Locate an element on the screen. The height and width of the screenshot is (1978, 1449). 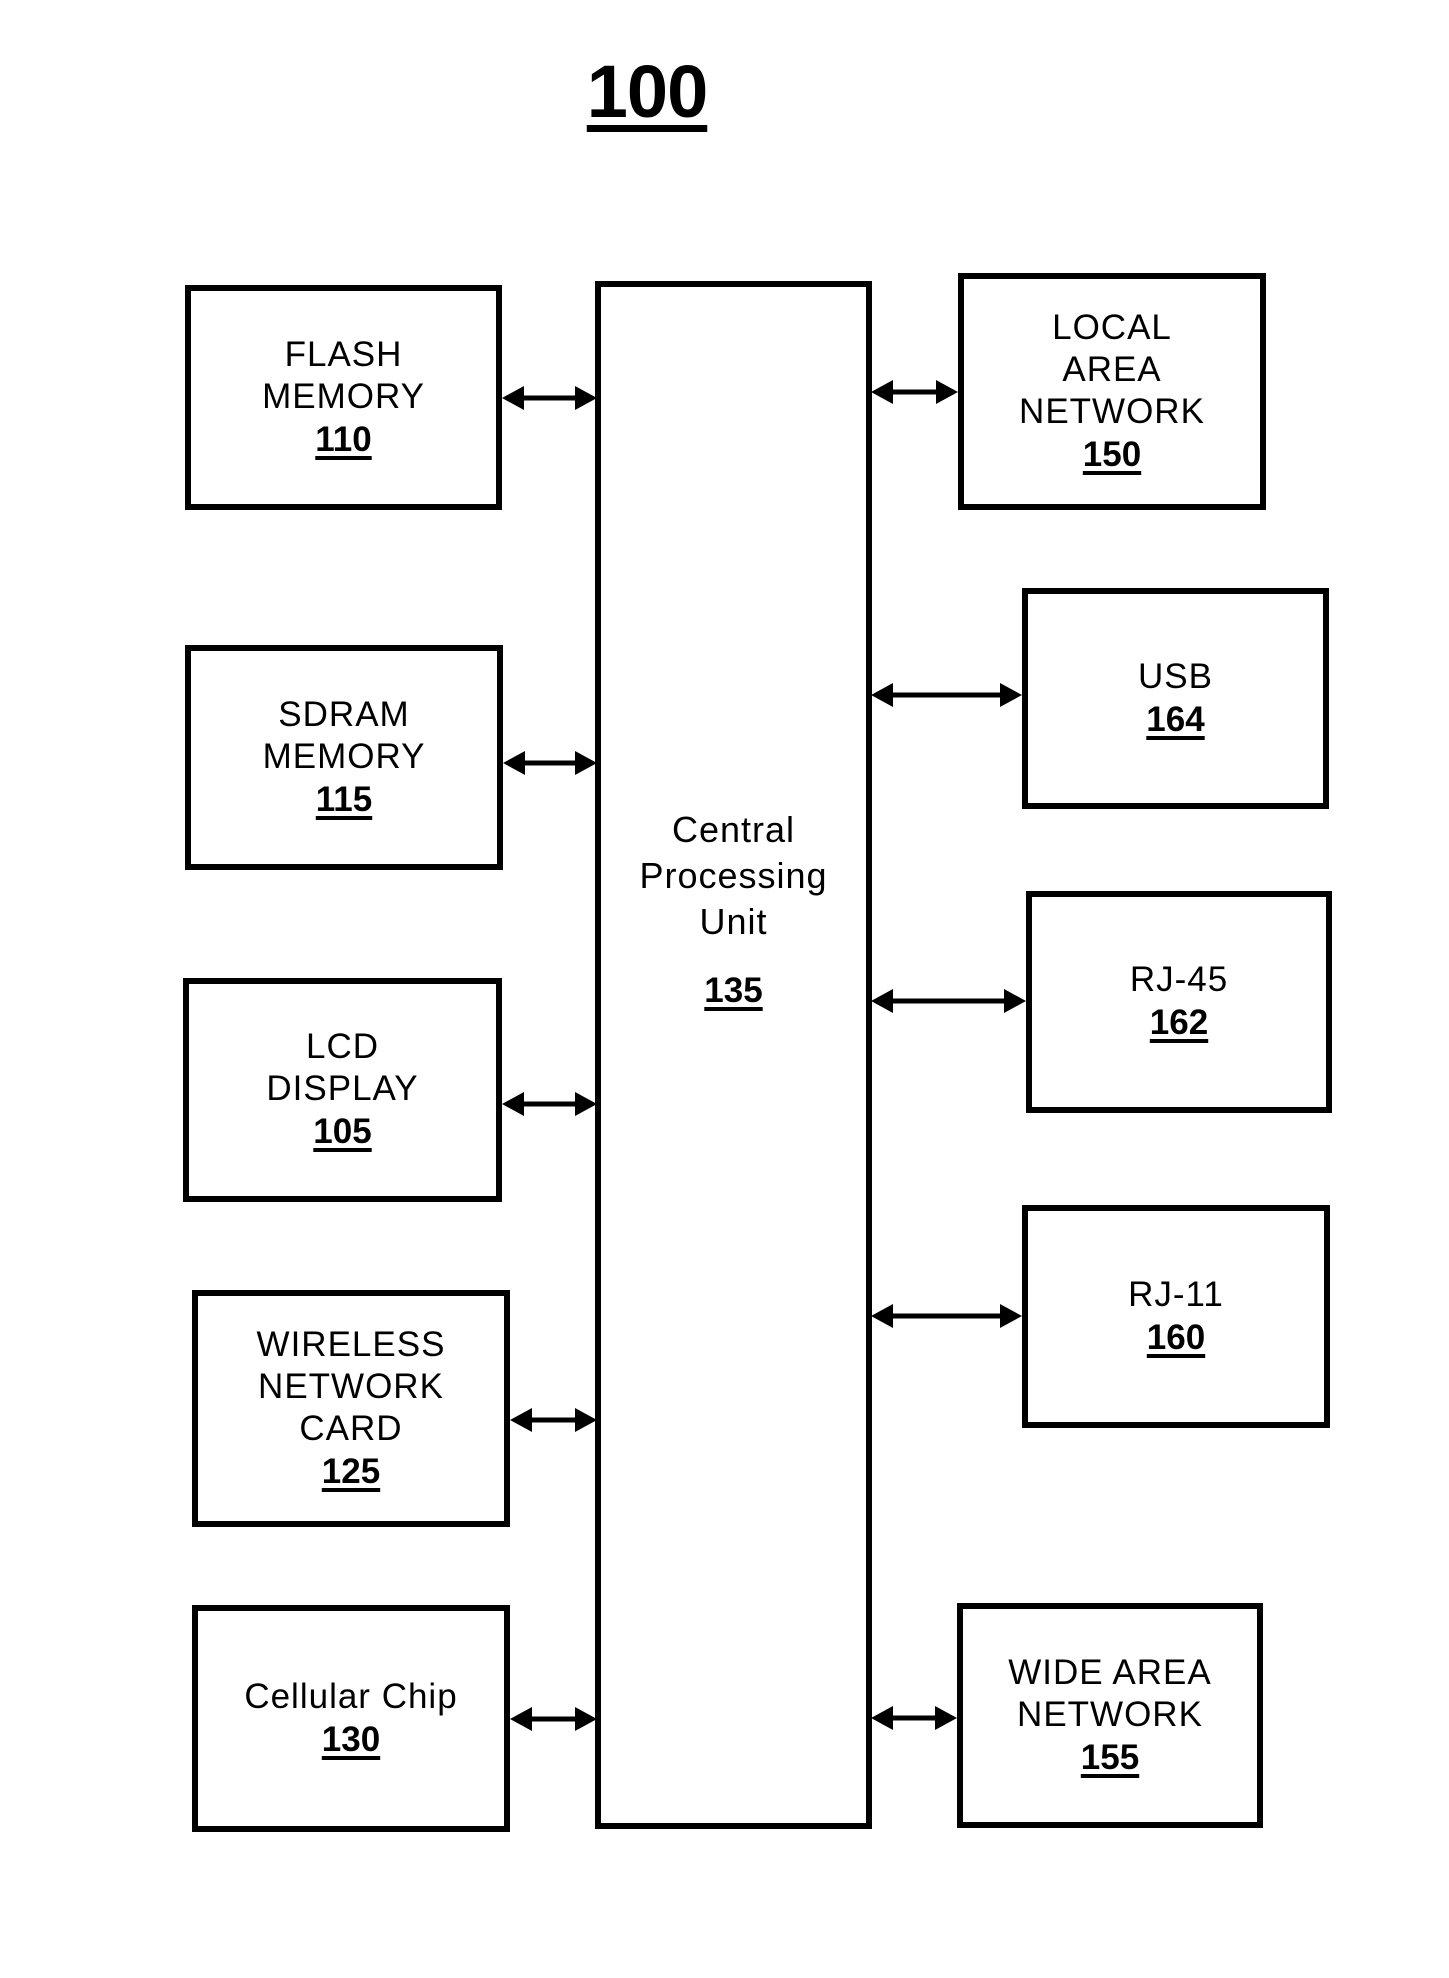
bidirectional-arrow-flash-memory-cpu is located at coordinates (549, 398).